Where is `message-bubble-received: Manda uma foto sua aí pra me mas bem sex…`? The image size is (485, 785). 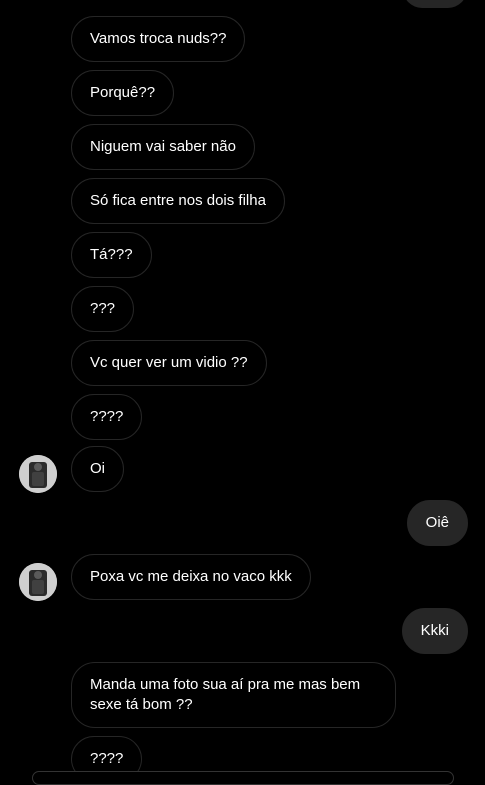
message-bubble-received: Manda uma foto sua aí pra me mas bem sex… is located at coordinates (233, 695).